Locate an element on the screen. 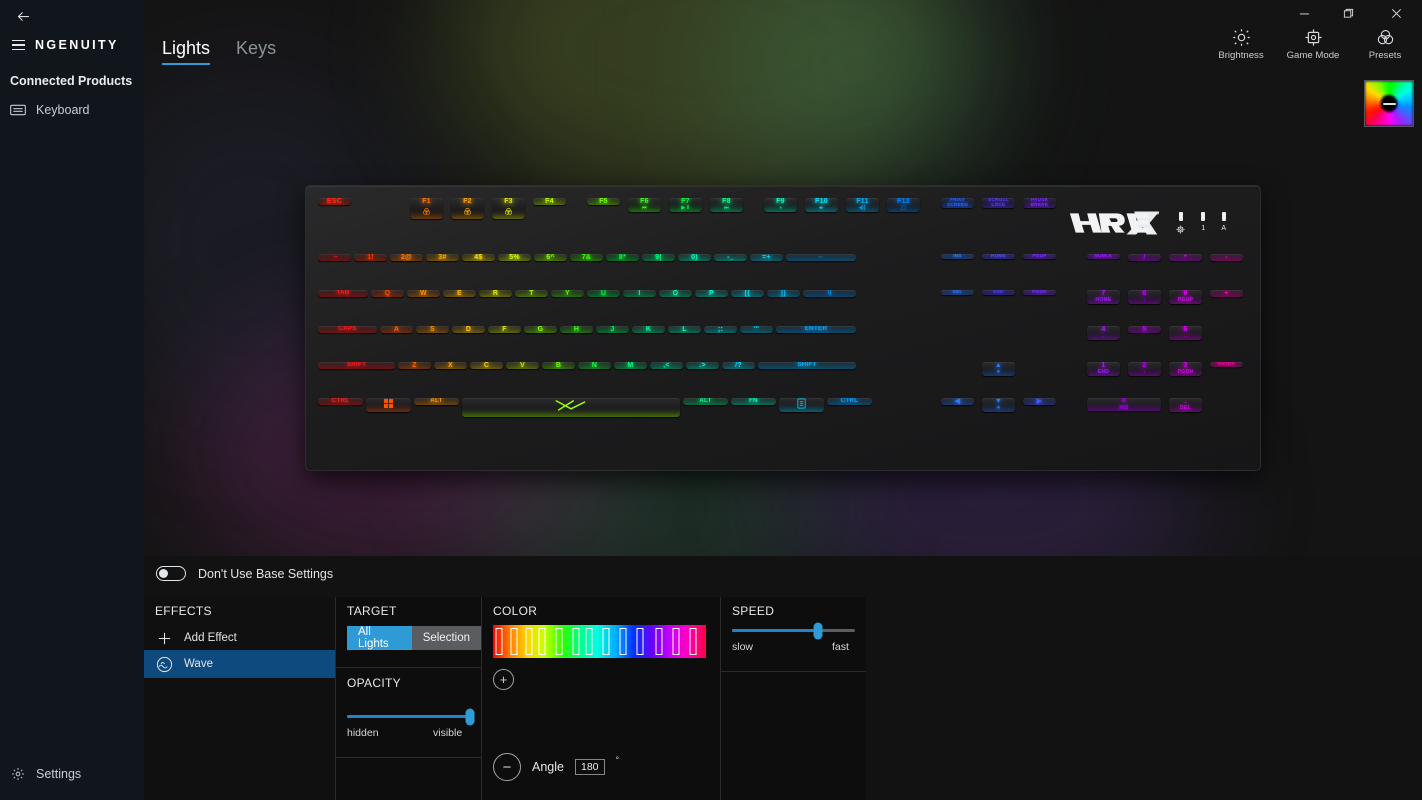  key-: '" is located at coordinates (756, 330).